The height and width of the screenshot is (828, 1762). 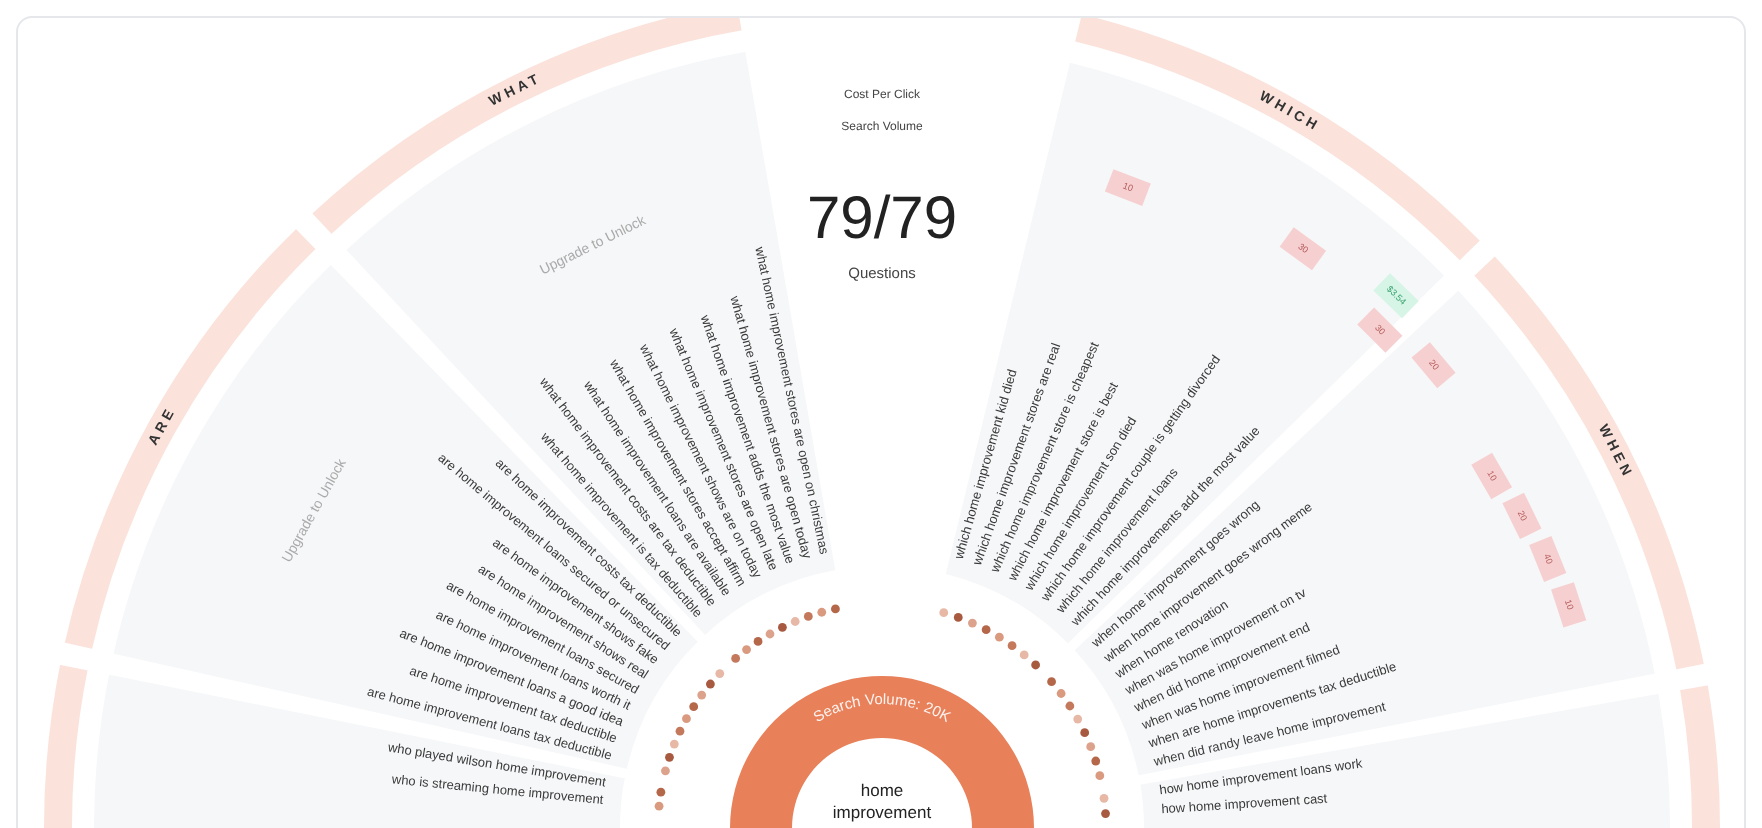 I want to click on keyword-text: home, so click(x=882, y=790).